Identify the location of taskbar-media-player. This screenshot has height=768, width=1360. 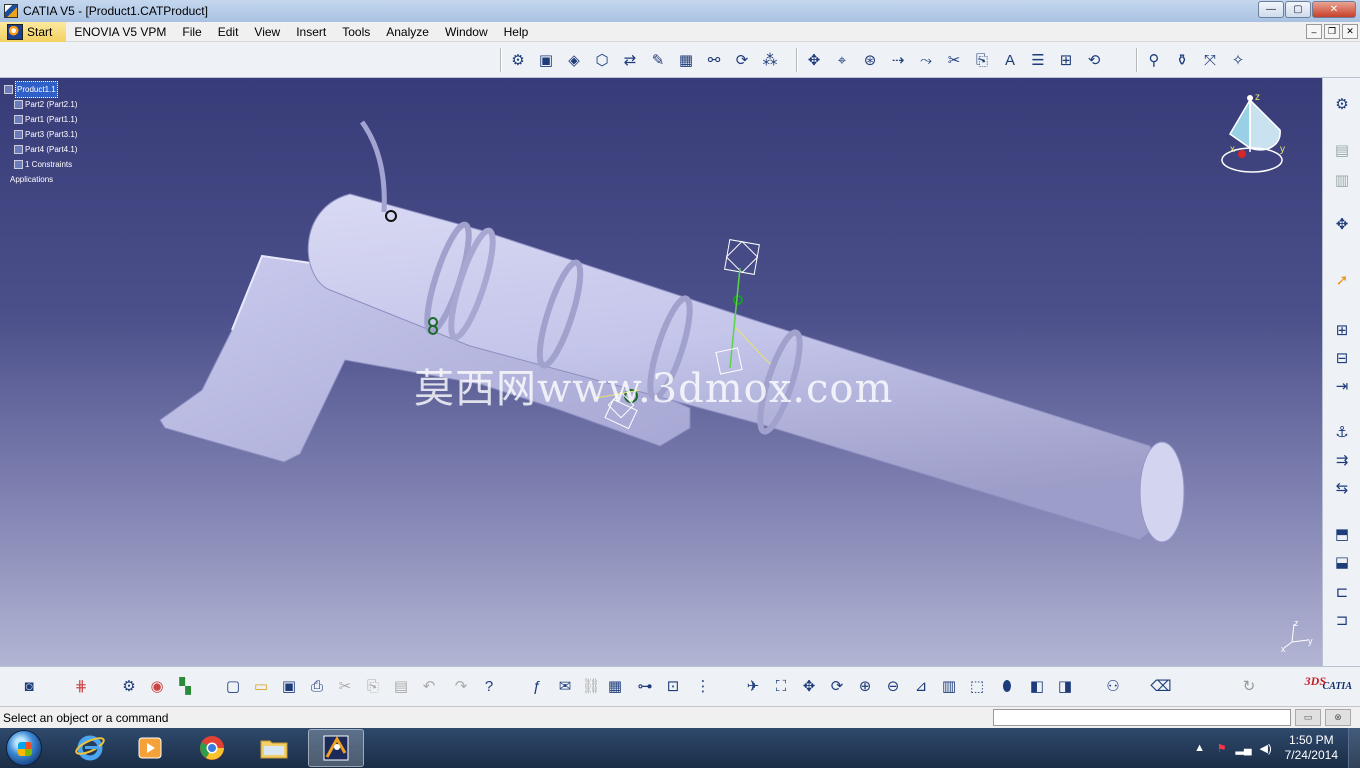
(150, 748).